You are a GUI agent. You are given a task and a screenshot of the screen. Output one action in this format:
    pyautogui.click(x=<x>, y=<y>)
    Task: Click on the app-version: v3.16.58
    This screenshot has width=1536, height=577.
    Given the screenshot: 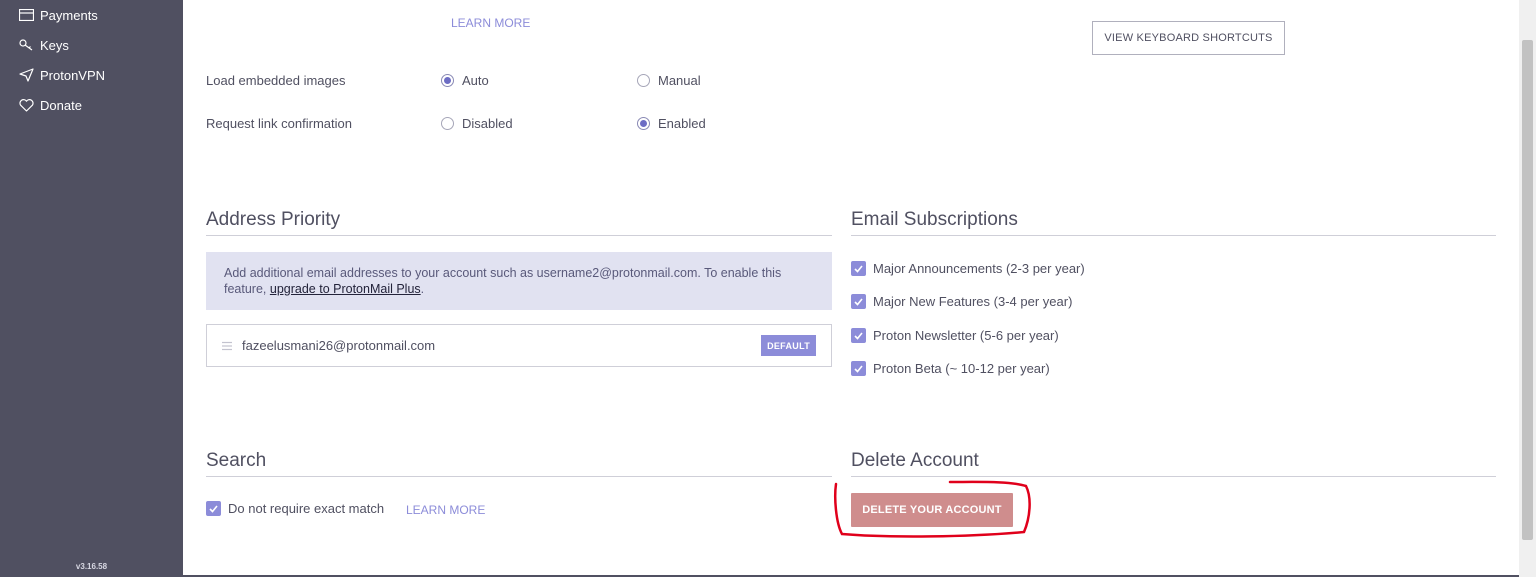 What is the action you would take?
    pyautogui.click(x=91, y=566)
    